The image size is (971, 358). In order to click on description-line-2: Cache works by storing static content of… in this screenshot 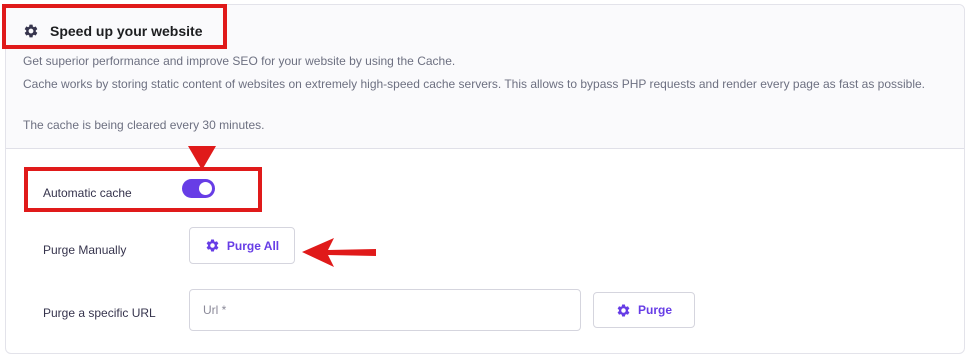, I will do `click(474, 84)`.